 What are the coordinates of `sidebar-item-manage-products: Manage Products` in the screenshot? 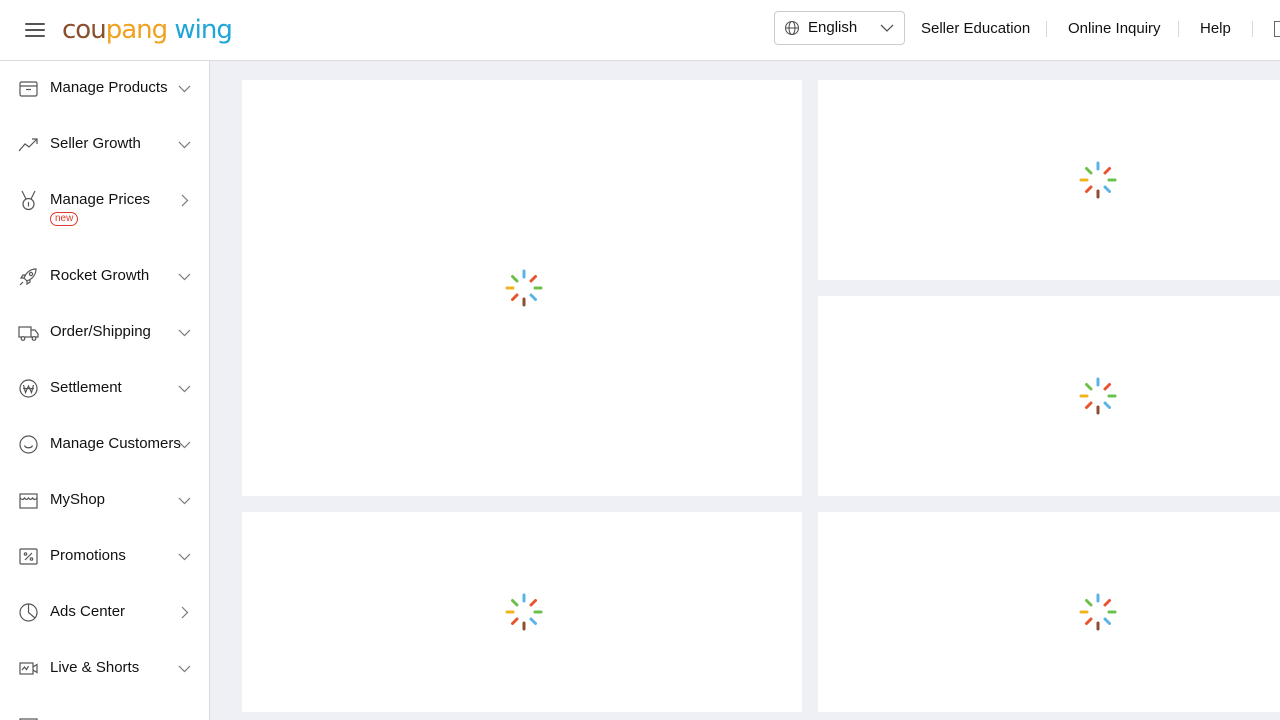 It's located at (104, 98).